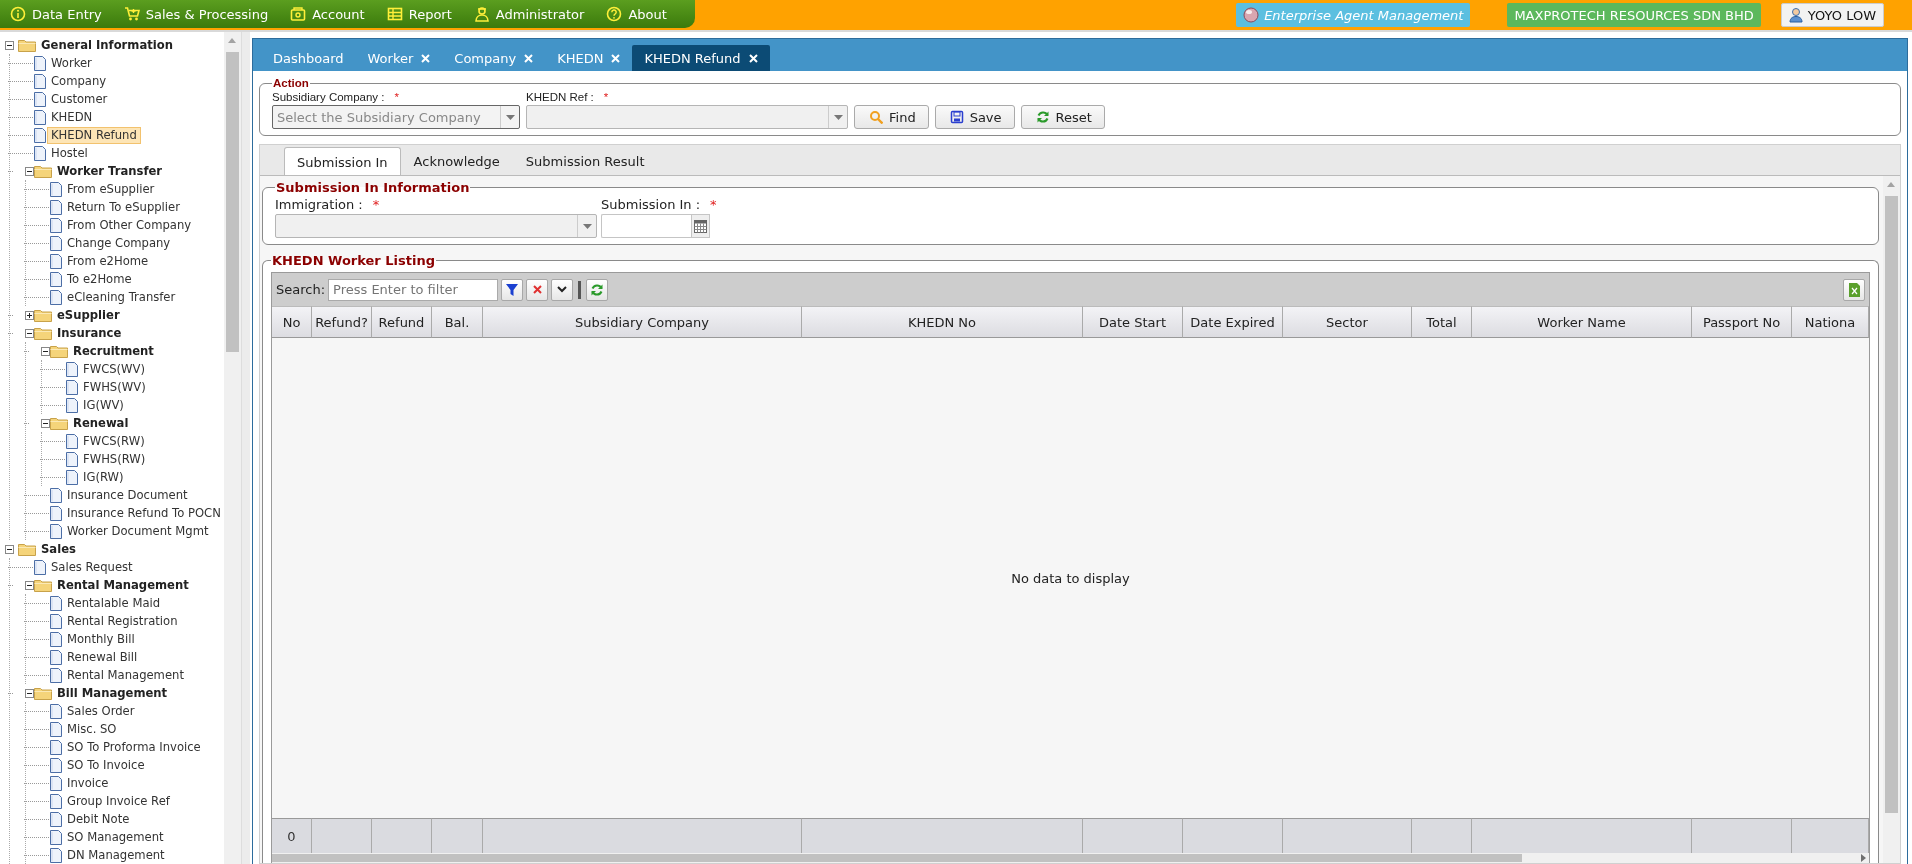 The height and width of the screenshot is (864, 1912). What do you see at coordinates (457, 322) in the screenshot?
I see `column-header: Bal.` at bounding box center [457, 322].